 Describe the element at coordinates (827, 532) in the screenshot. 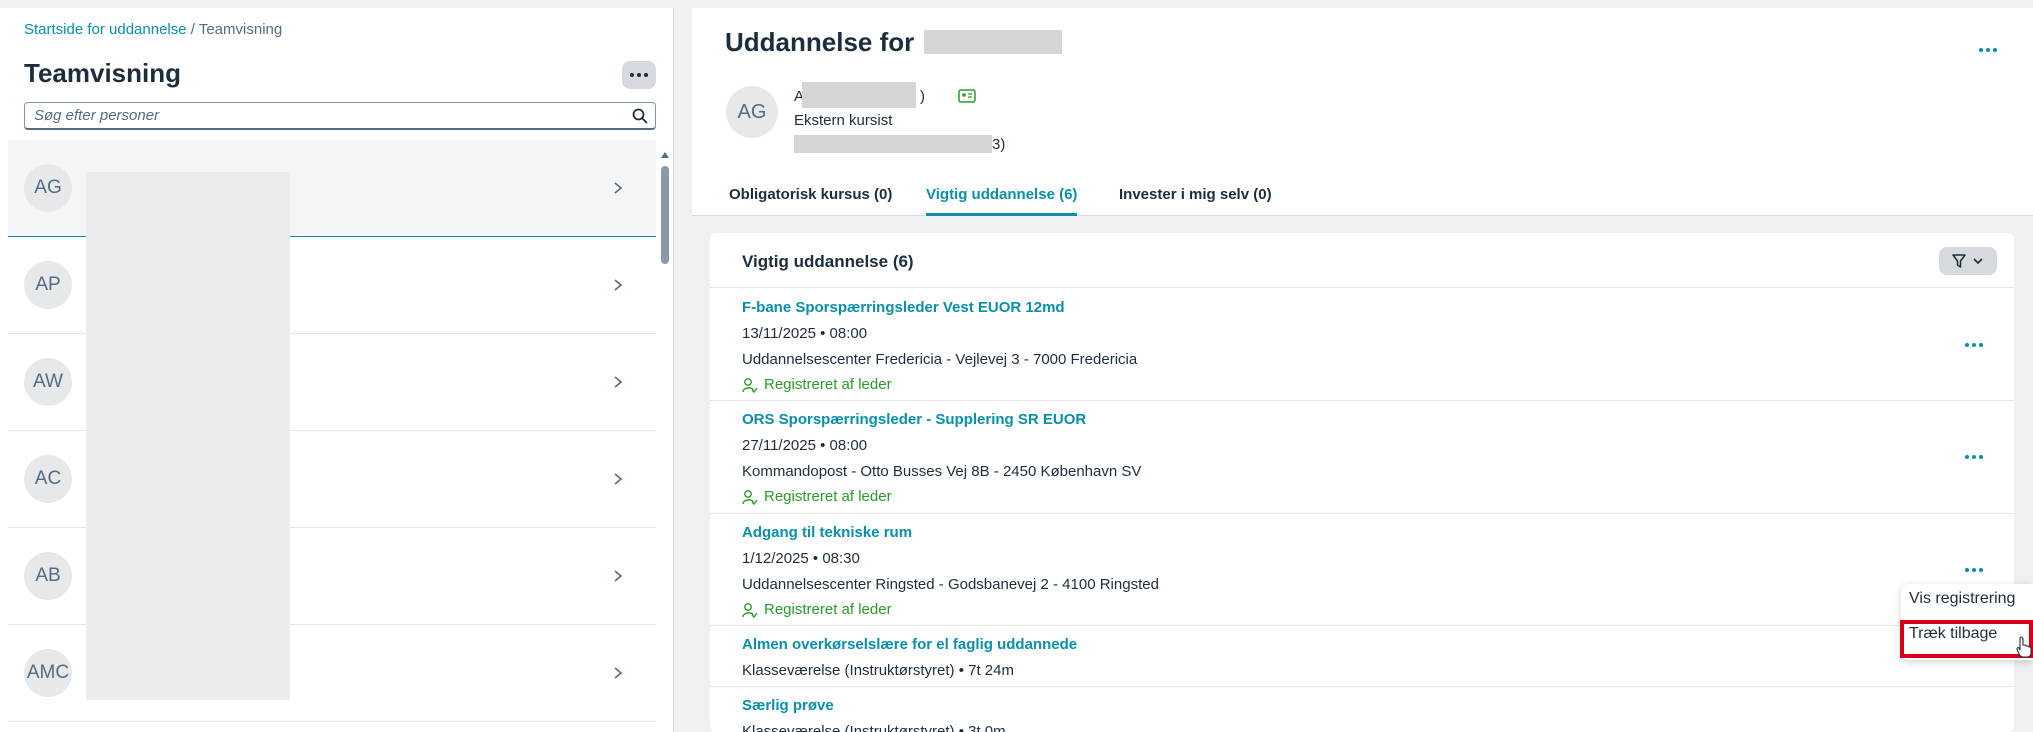

I see `course-title: Adgang til tekniske rum` at that location.